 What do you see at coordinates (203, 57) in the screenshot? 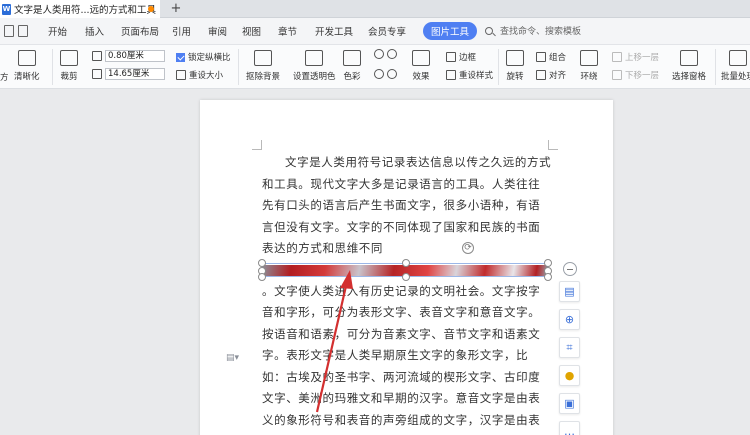
I see `lock-ratio-checkbox: 锁定纵横比` at bounding box center [203, 57].